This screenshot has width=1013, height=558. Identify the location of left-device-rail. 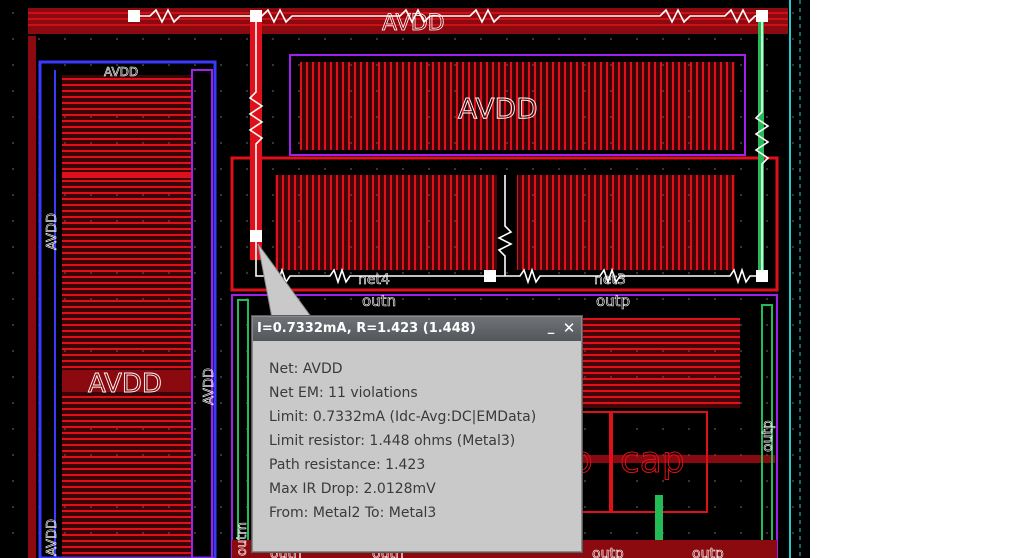
(127, 175).